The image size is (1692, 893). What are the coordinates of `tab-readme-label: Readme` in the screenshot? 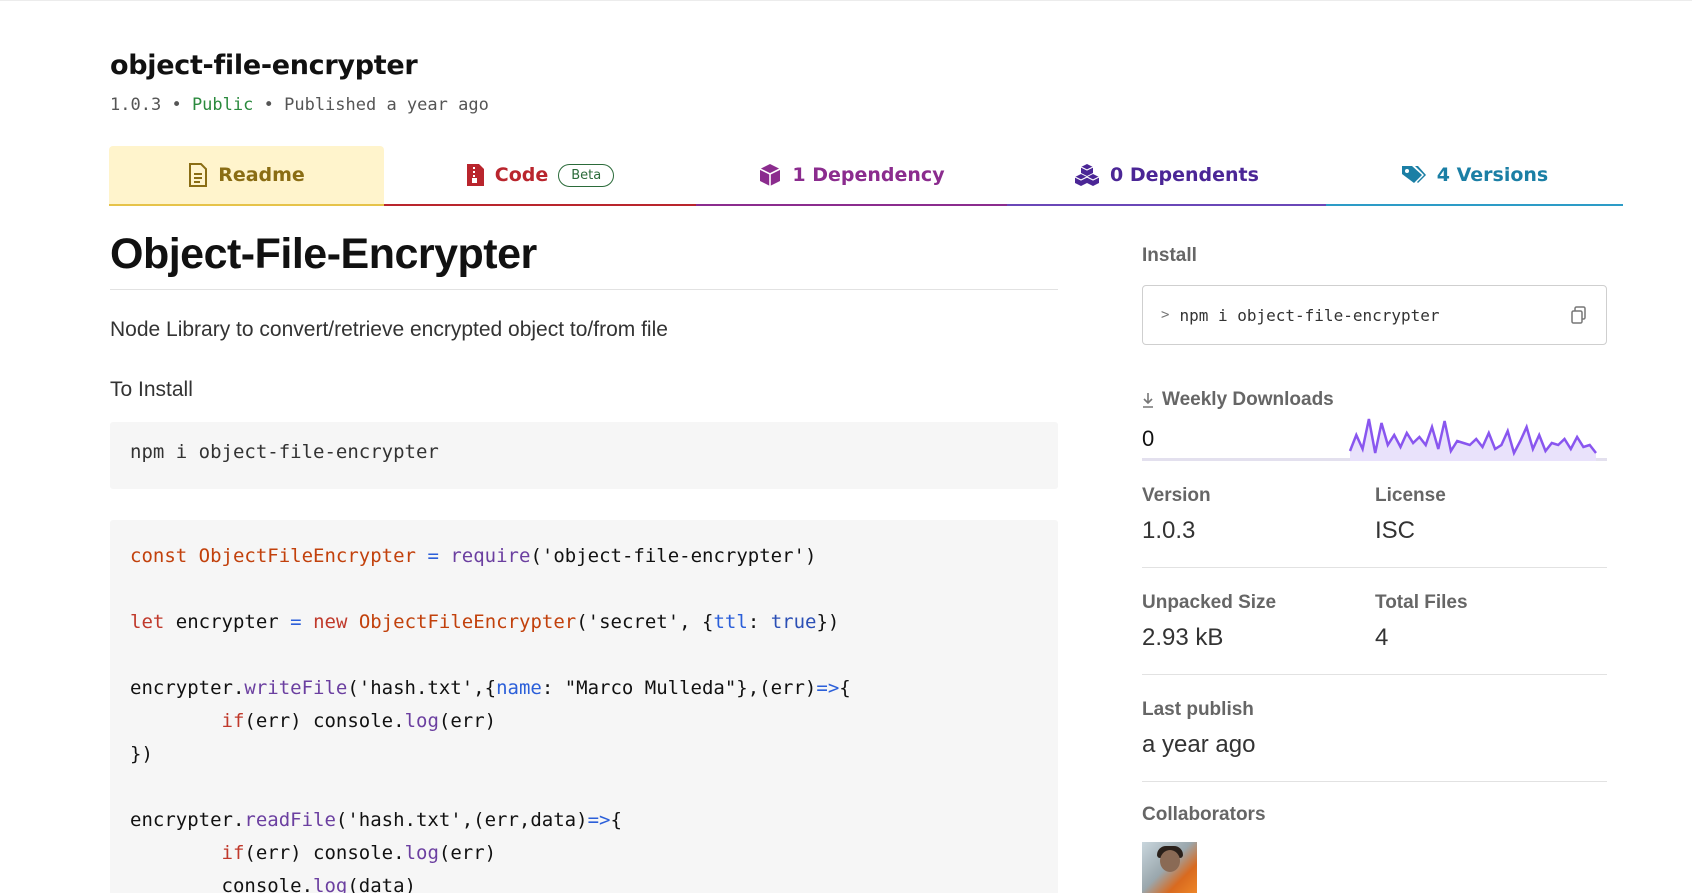 It's located at (261, 175).